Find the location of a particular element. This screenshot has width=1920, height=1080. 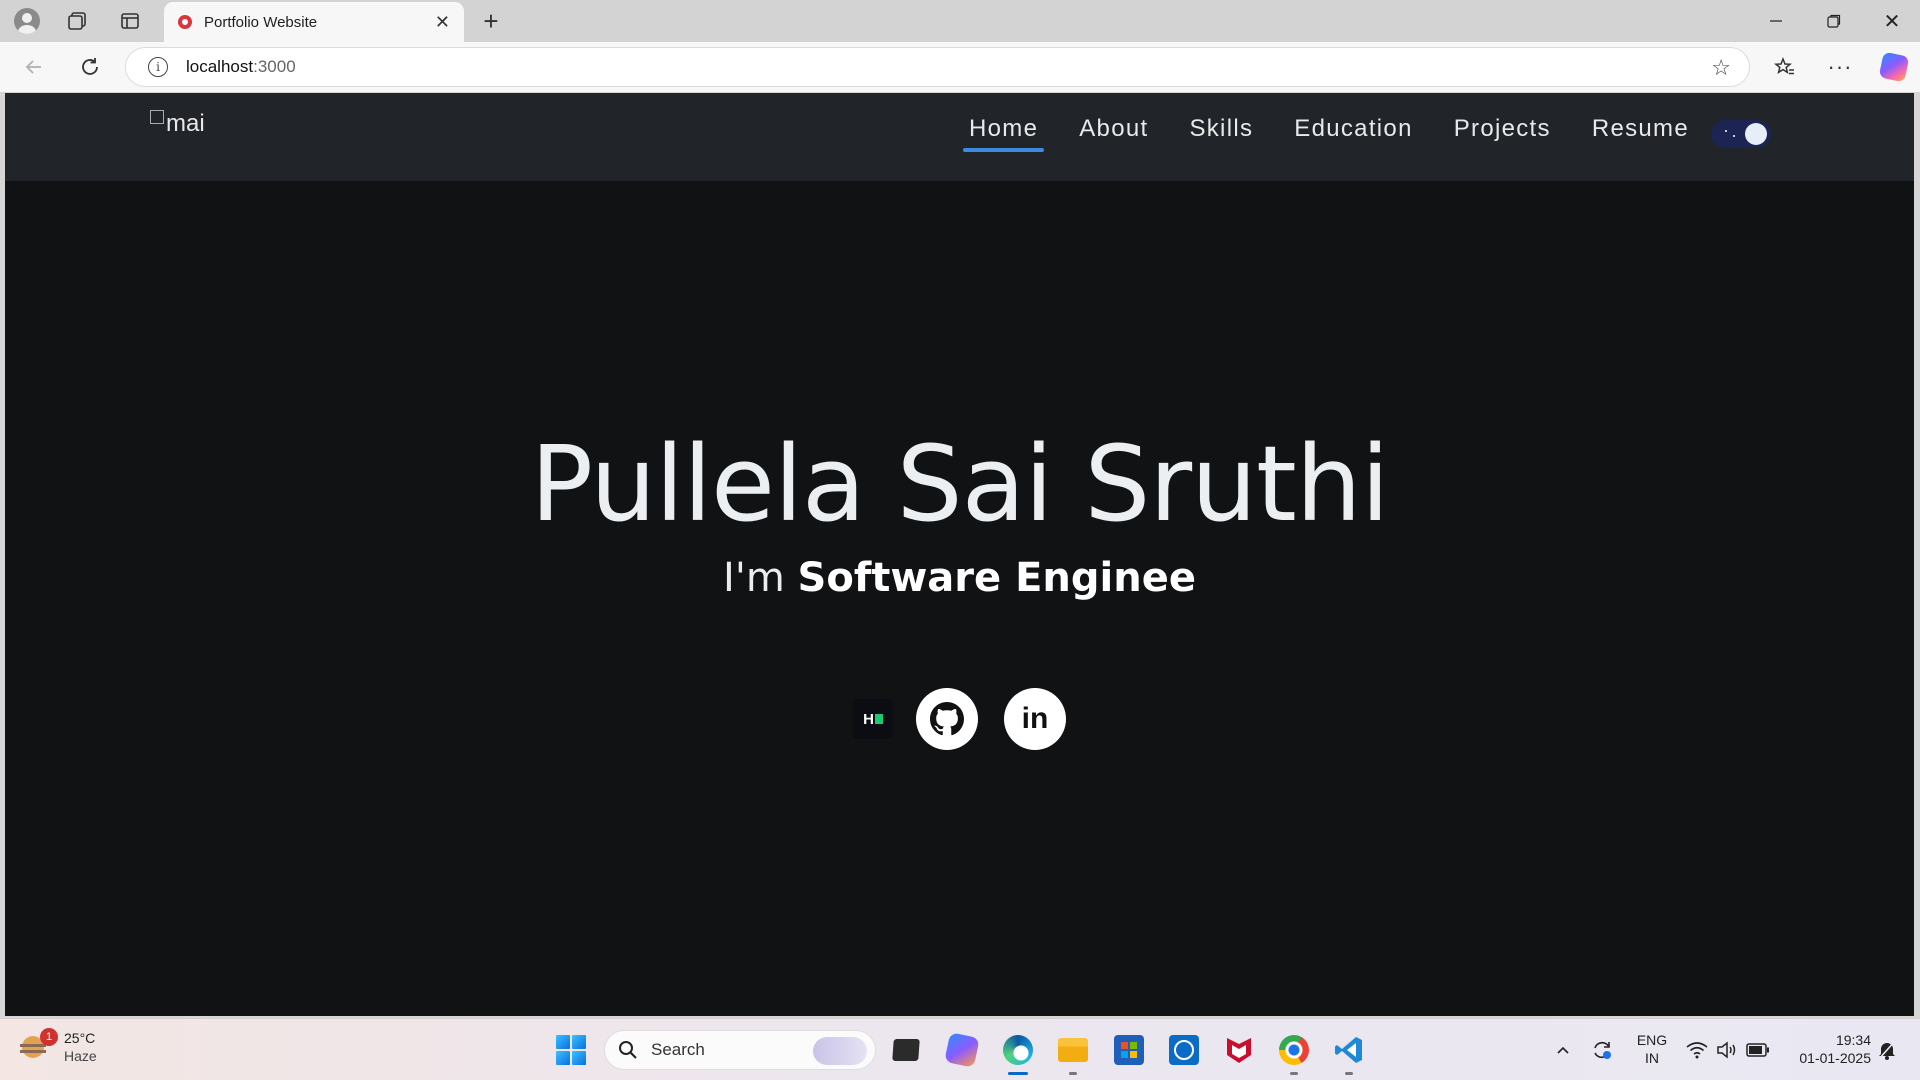

file-explorer-icon is located at coordinates (1073, 1054).